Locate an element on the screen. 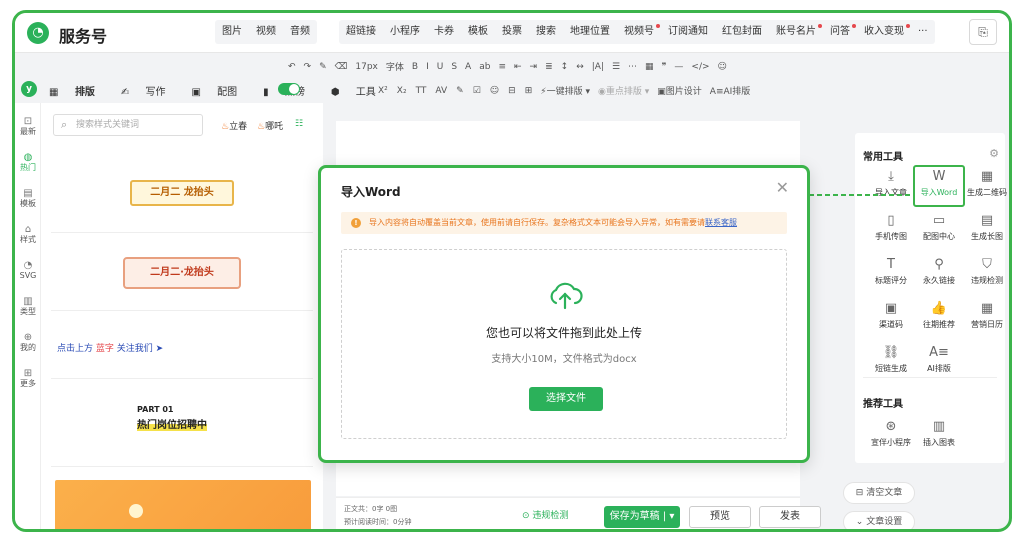 The image size is (1024, 542). rail-item: ⊞ 更多 is located at coordinates (28, 379).